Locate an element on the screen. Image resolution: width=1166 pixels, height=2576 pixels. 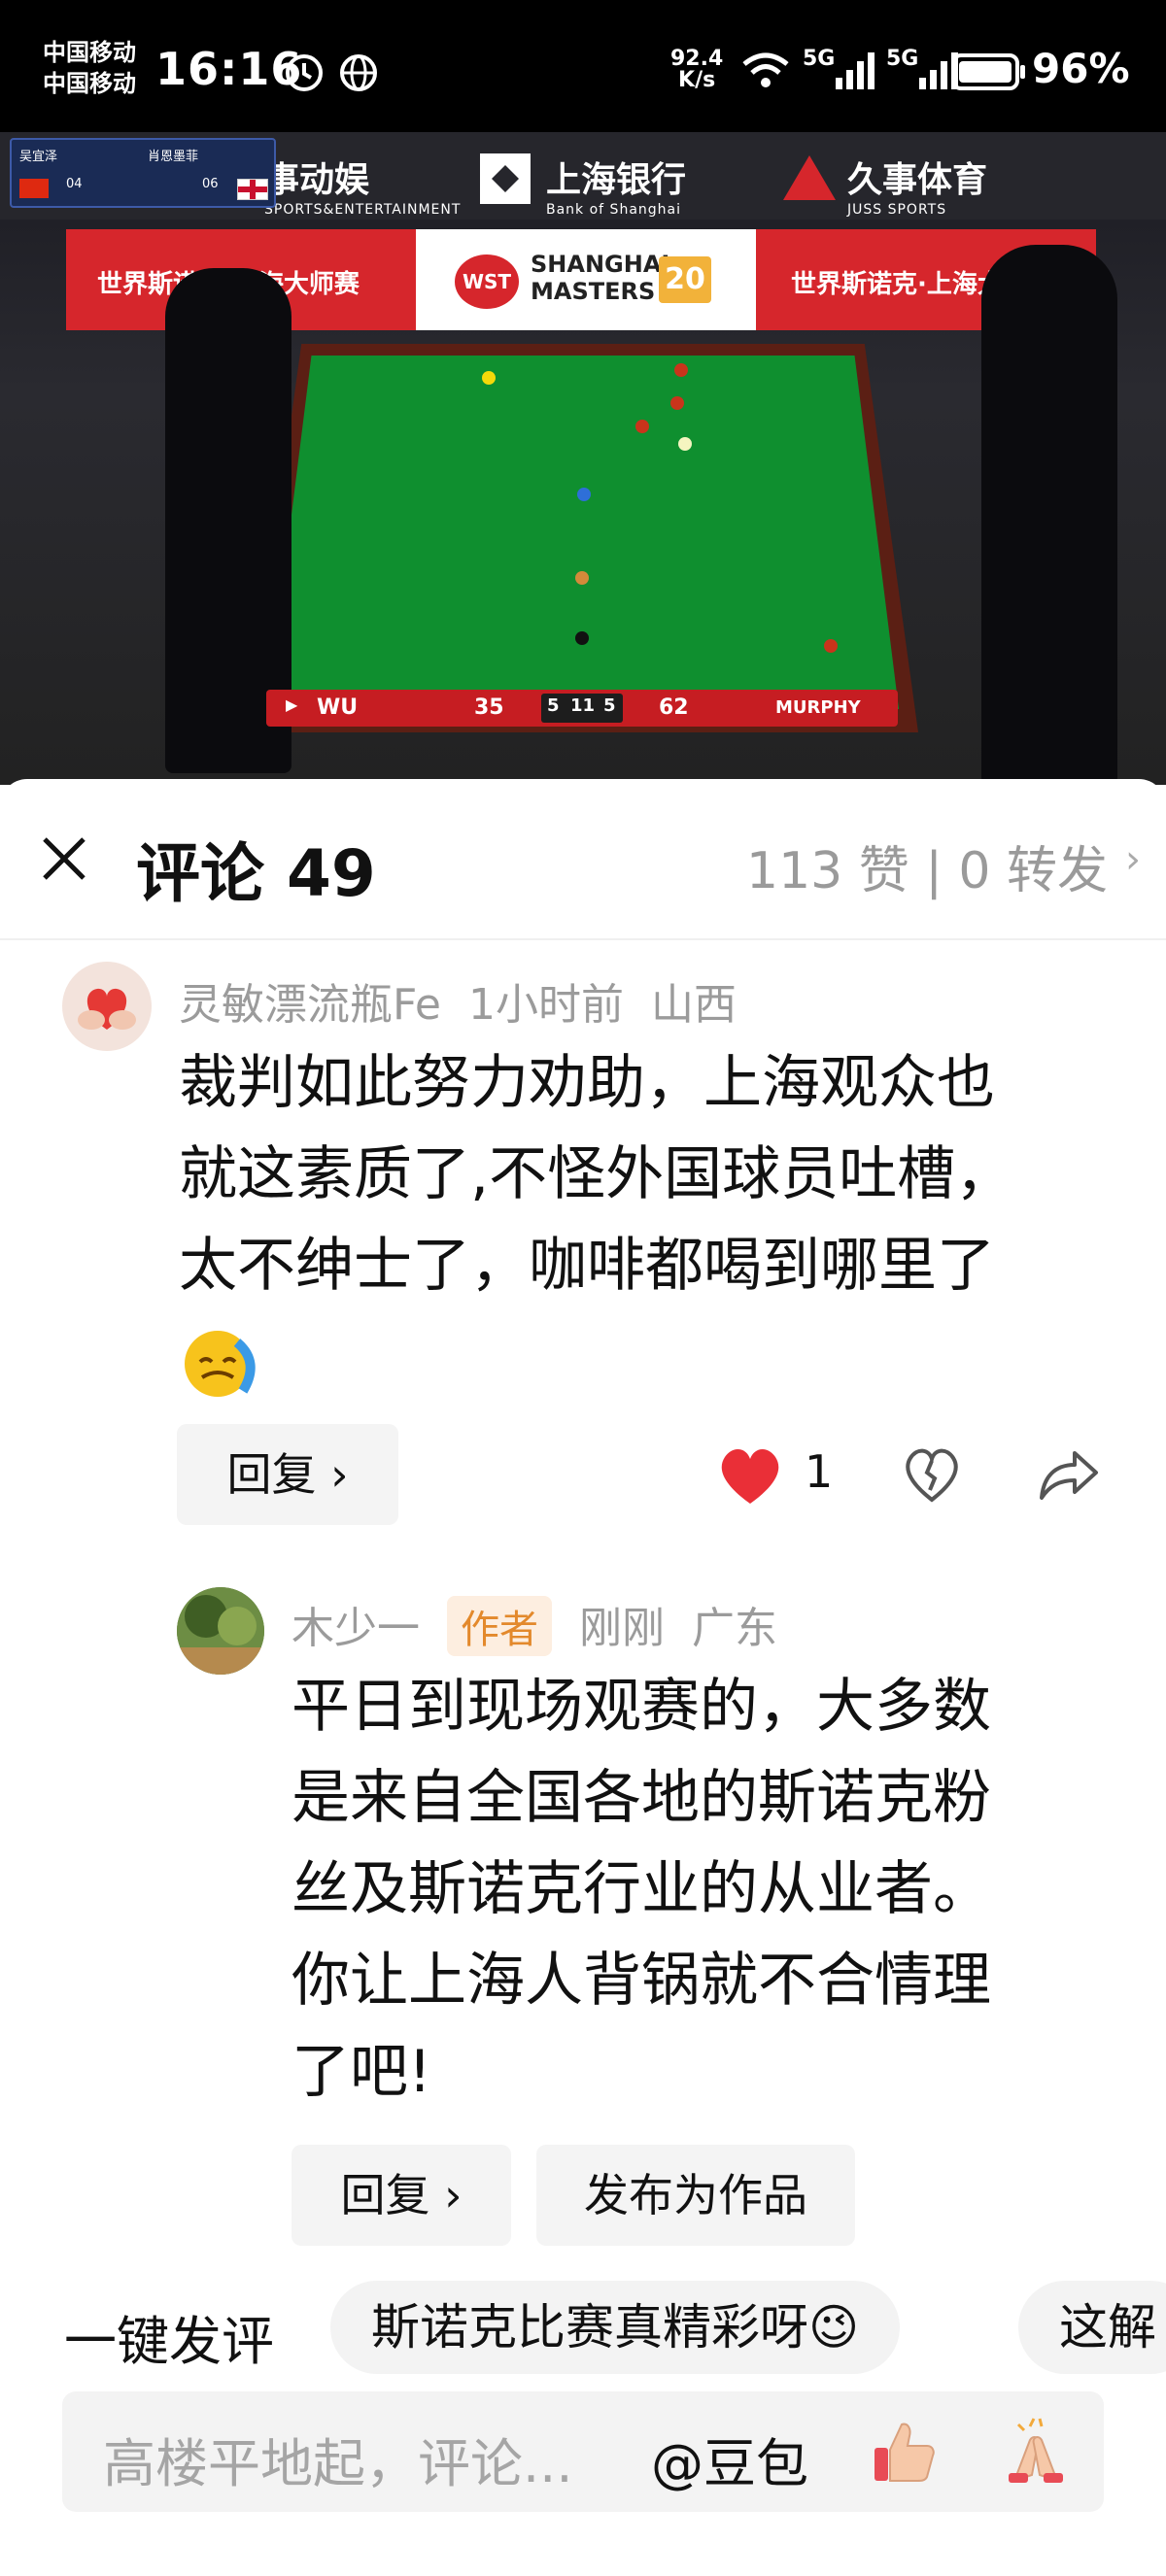
broken-heart-icon is located at coordinates (932, 1474).